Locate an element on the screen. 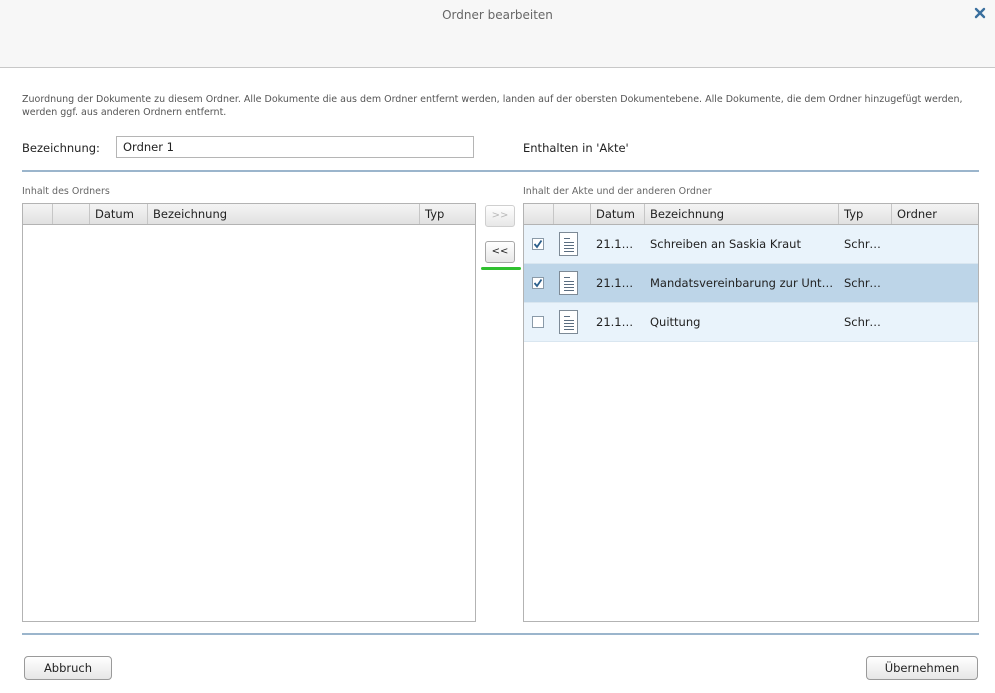 Image resolution: width=995 pixels, height=693 pixels. col-folder: Ordner is located at coordinates (935, 214).